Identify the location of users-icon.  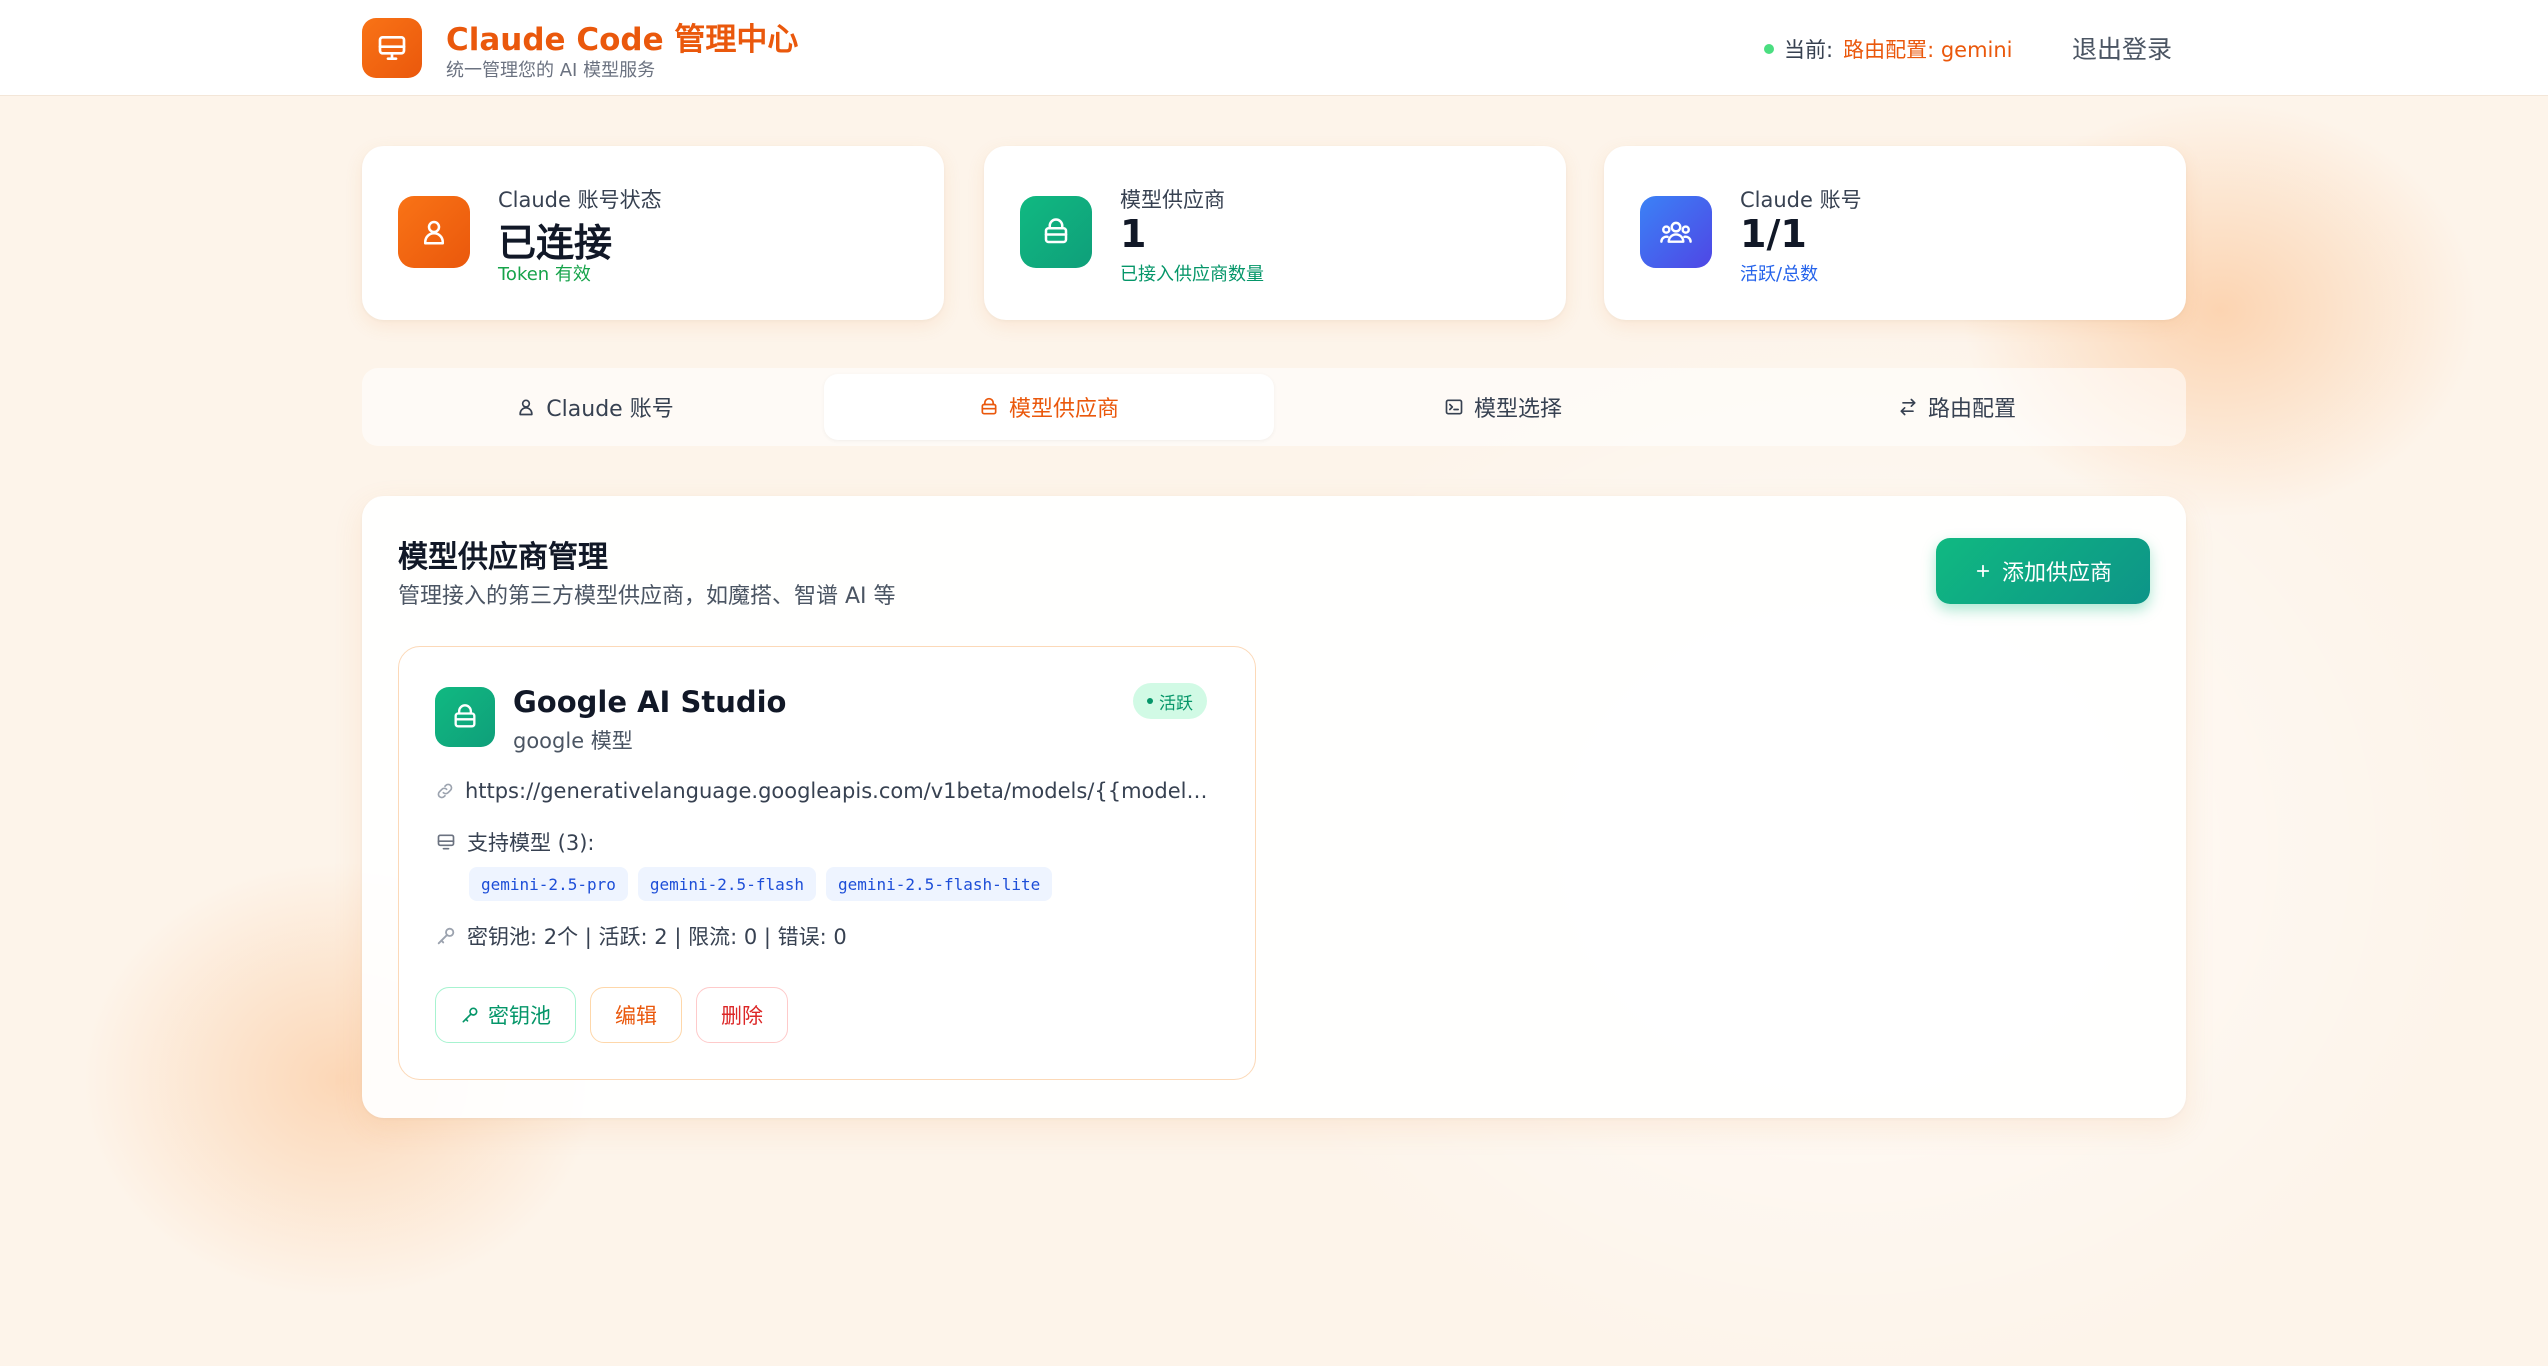
(1676, 232).